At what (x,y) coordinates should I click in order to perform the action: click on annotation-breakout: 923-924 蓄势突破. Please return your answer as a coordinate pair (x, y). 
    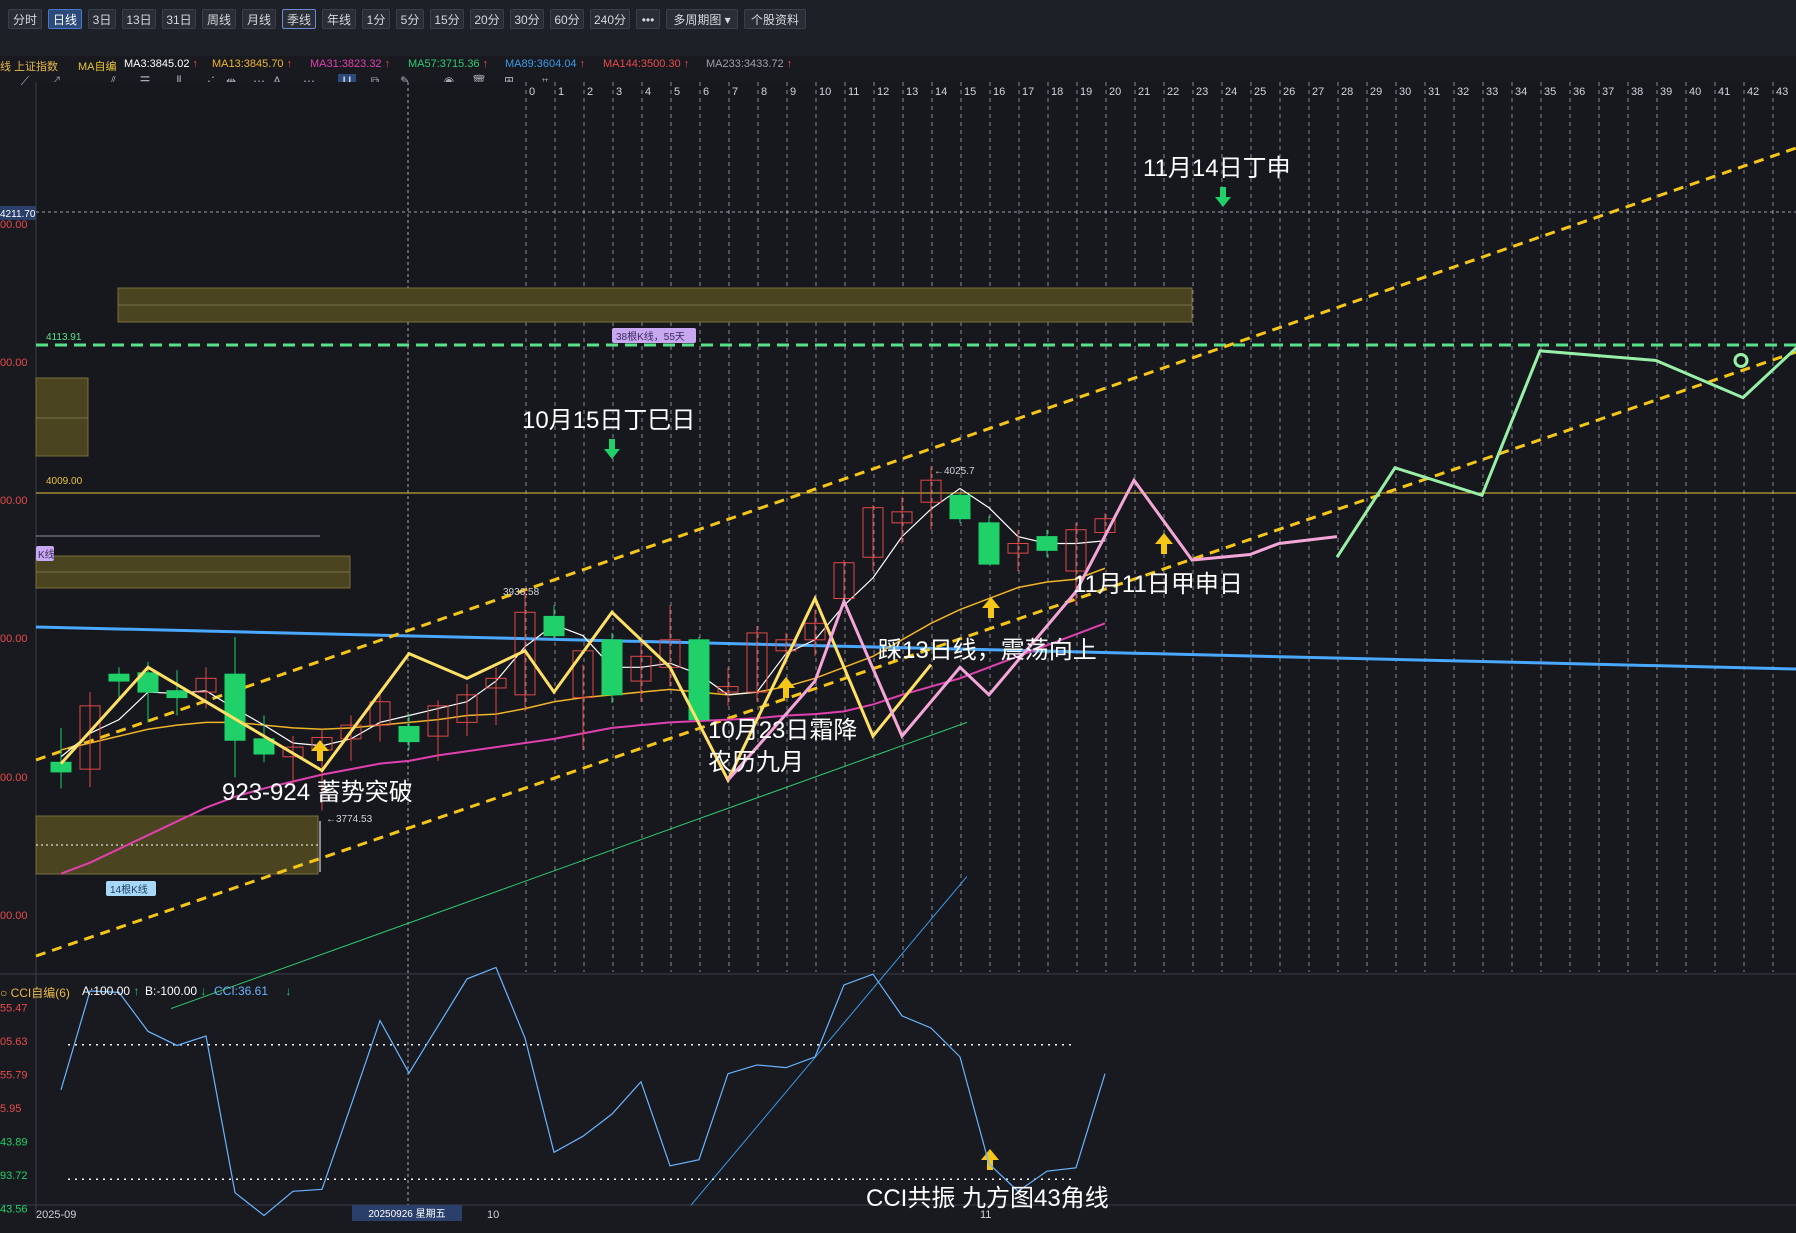
    Looking at the image, I should click on (317, 792).